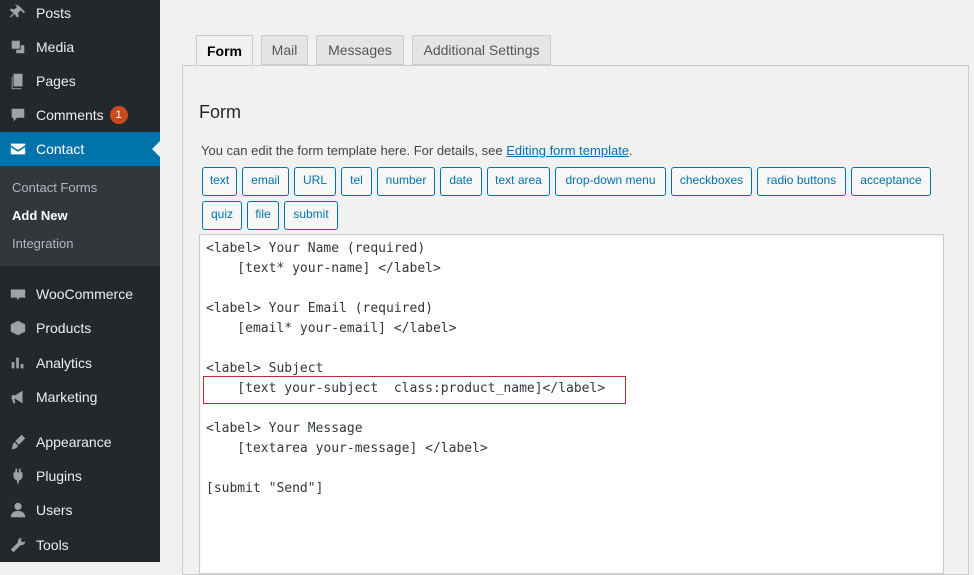  I want to click on submenu-integration: Integration, so click(42, 243).